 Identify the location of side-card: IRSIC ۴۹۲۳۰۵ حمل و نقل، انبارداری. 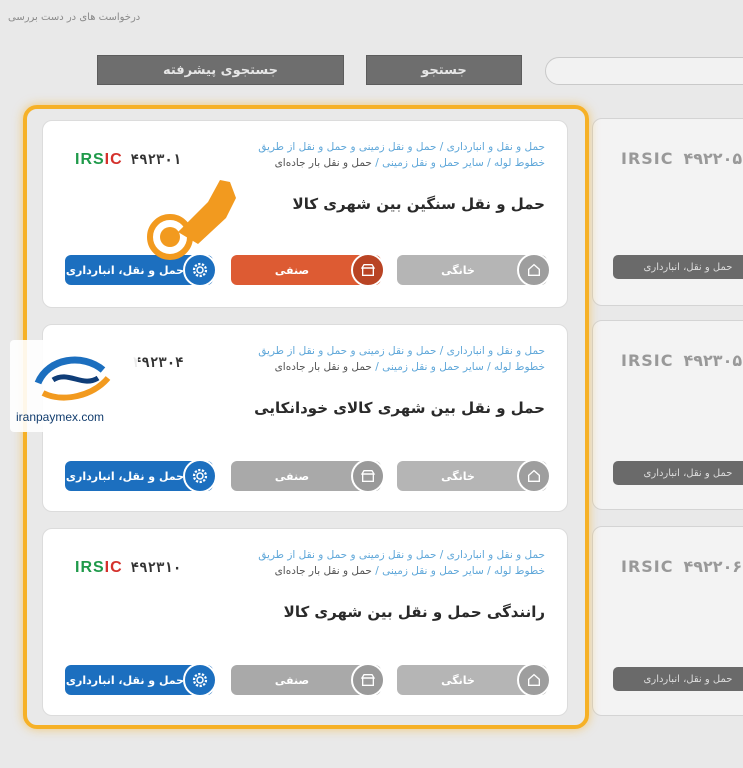
(667, 415).